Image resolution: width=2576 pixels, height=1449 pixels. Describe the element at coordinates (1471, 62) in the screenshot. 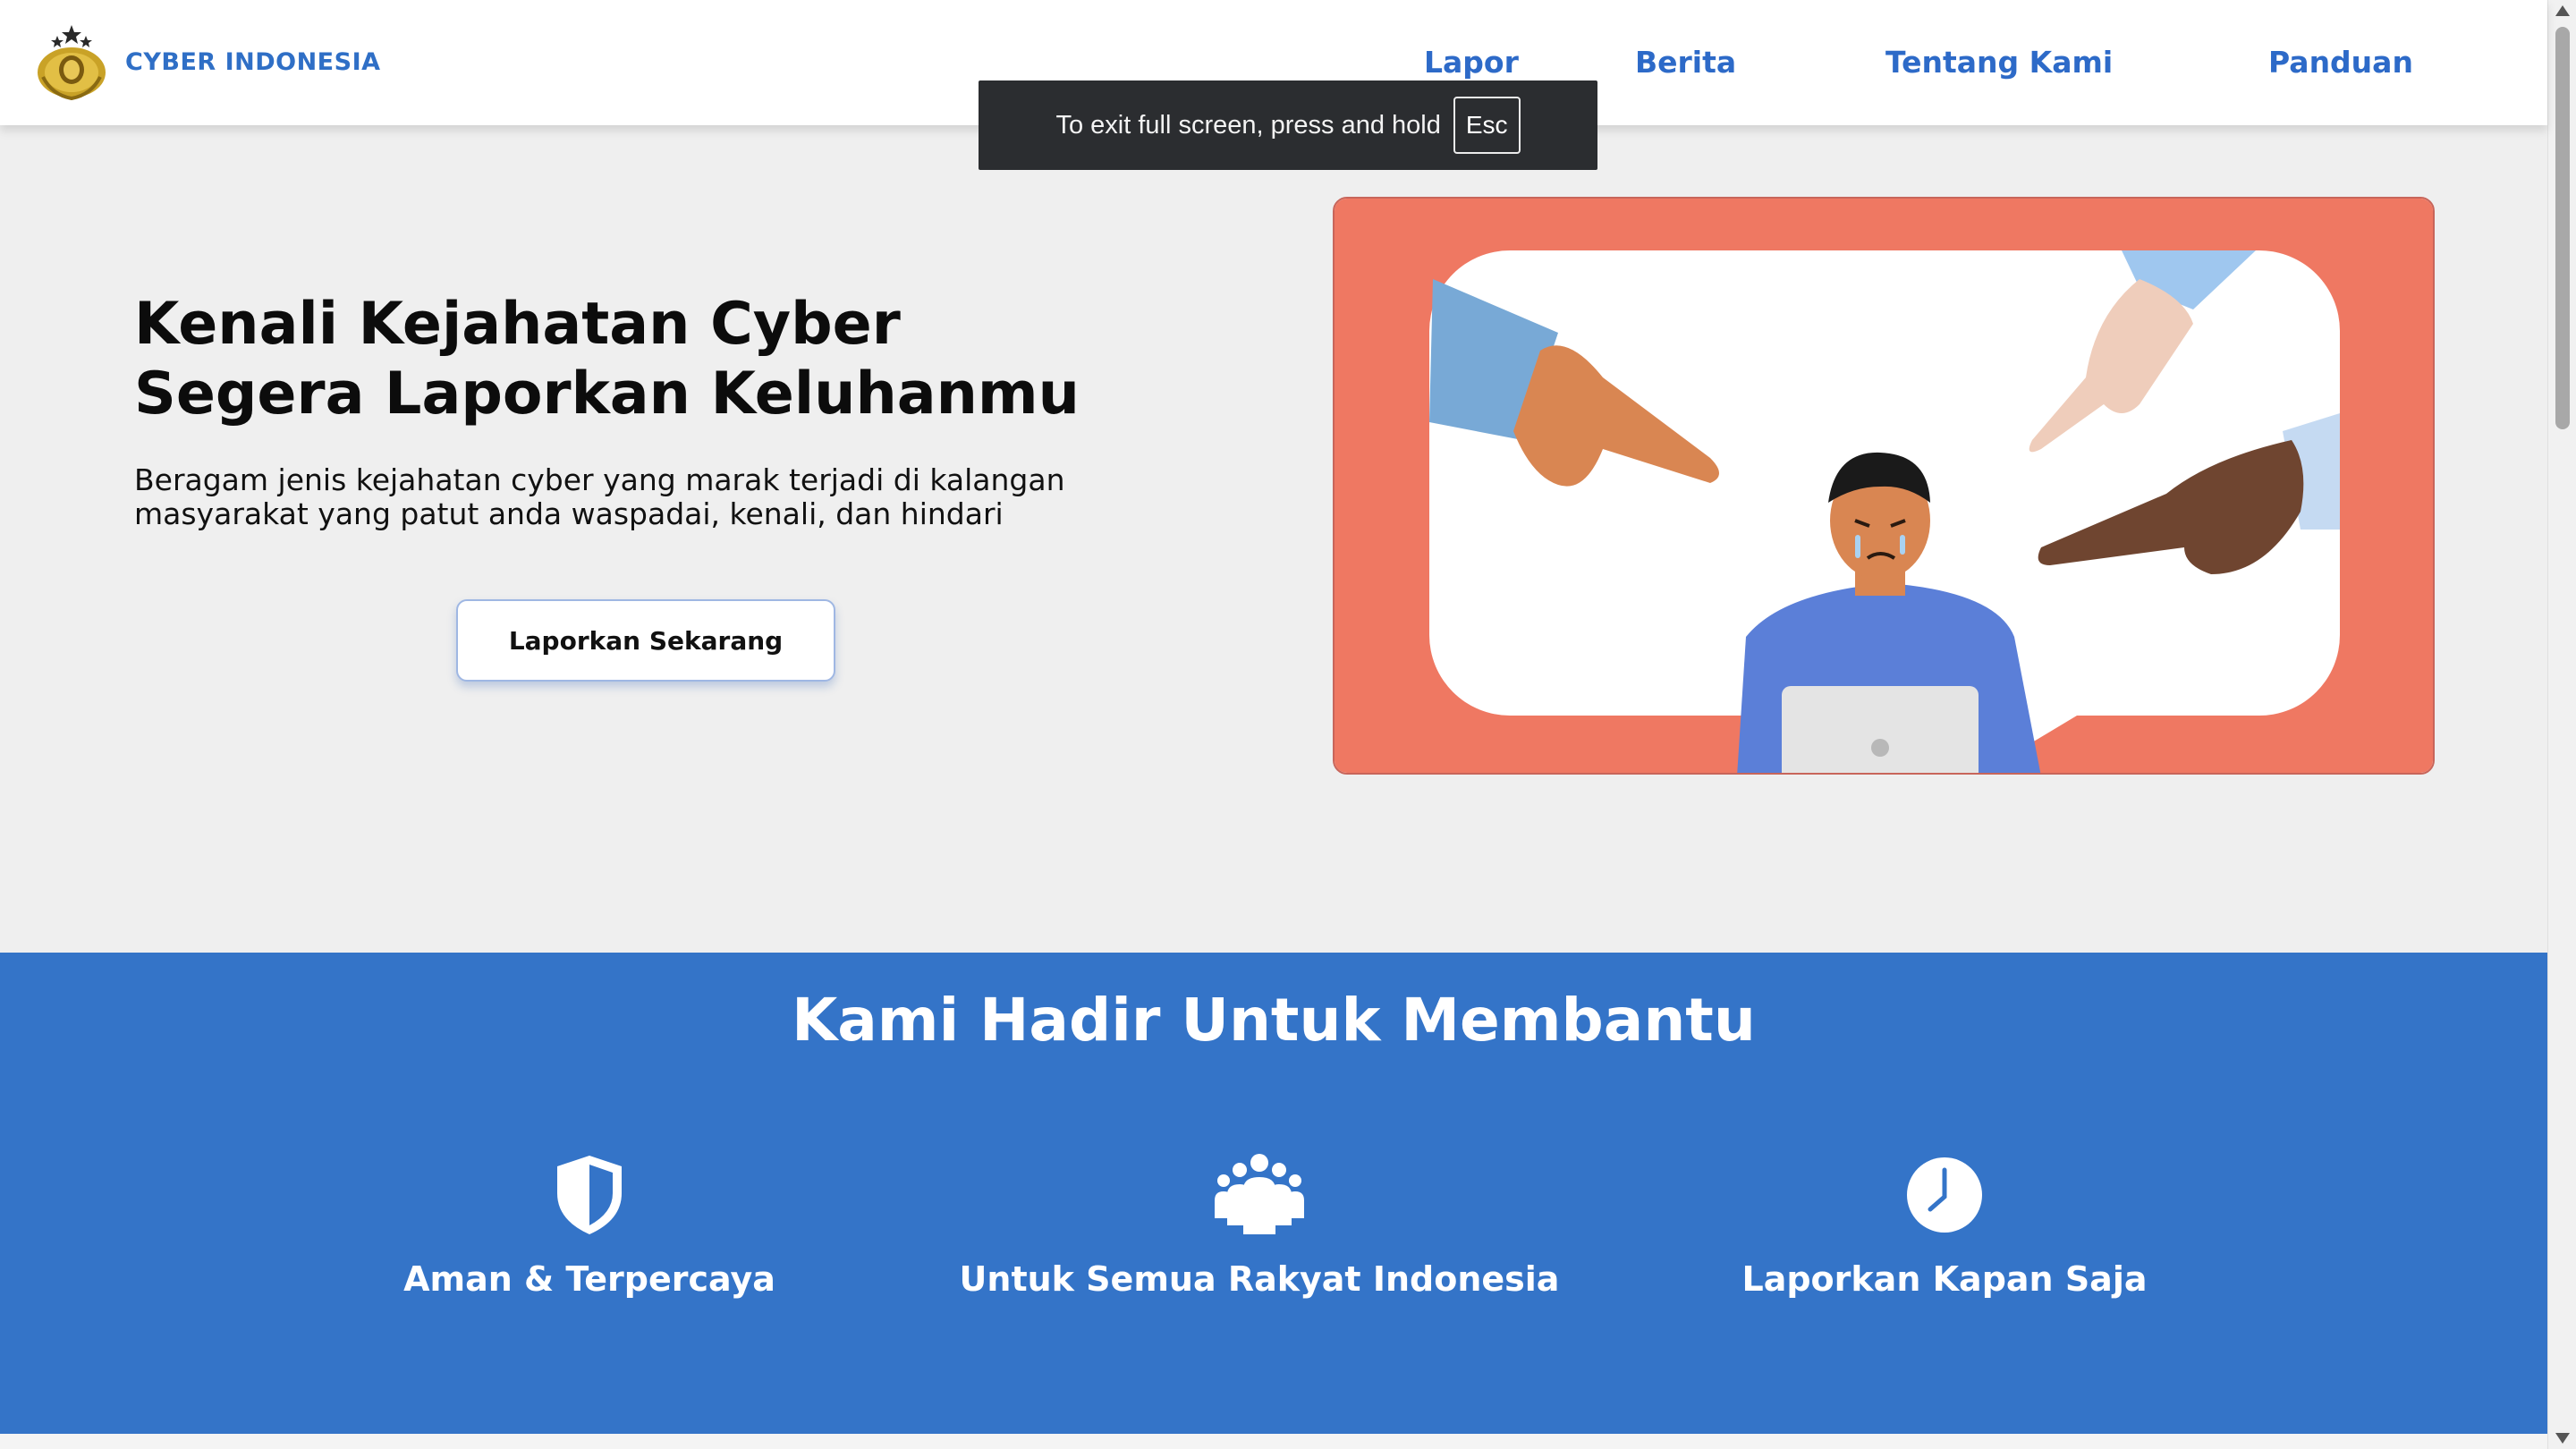

I see `nav-link-lapor: Lapor` at that location.